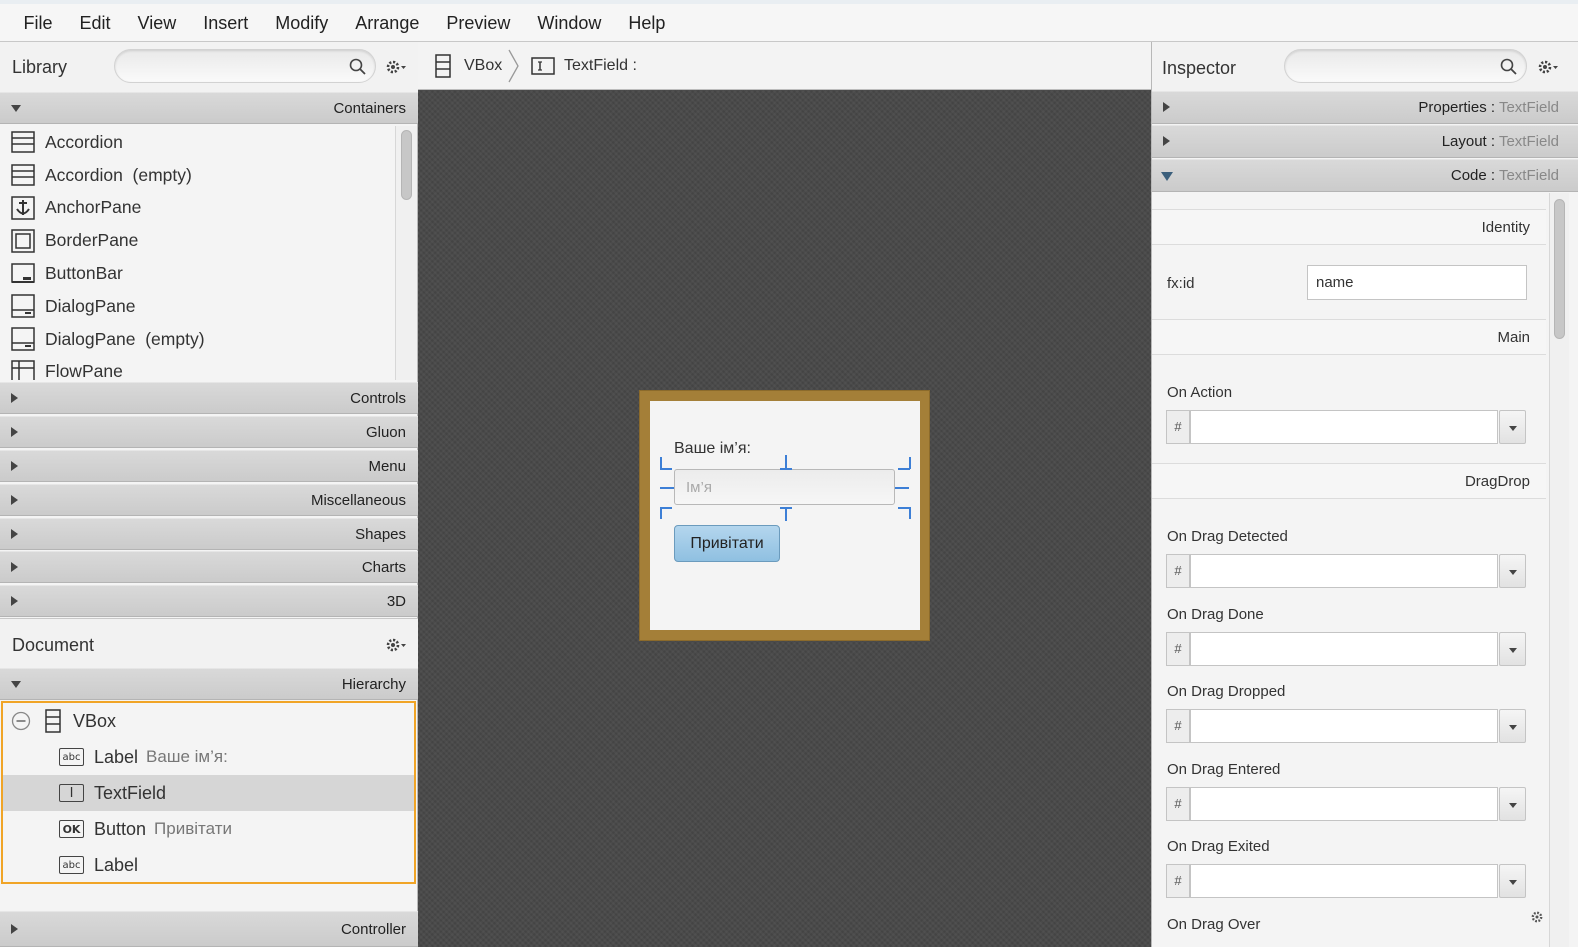 The width and height of the screenshot is (1578, 947). Describe the element at coordinates (302, 23) in the screenshot. I see `menu-modify: Modify` at that location.